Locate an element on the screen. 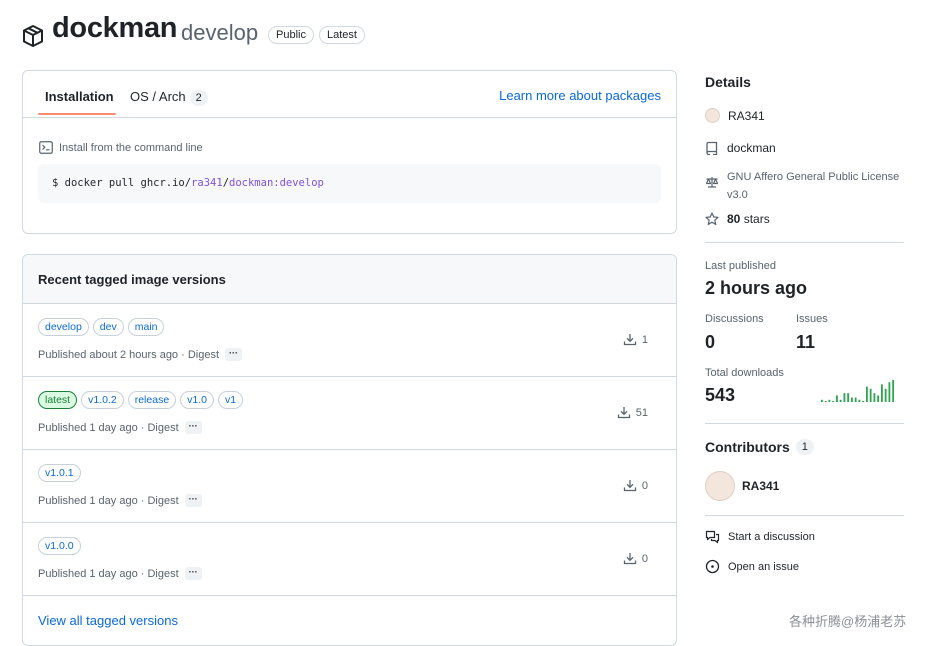  contributors-heading: Contributors is located at coordinates (747, 447).